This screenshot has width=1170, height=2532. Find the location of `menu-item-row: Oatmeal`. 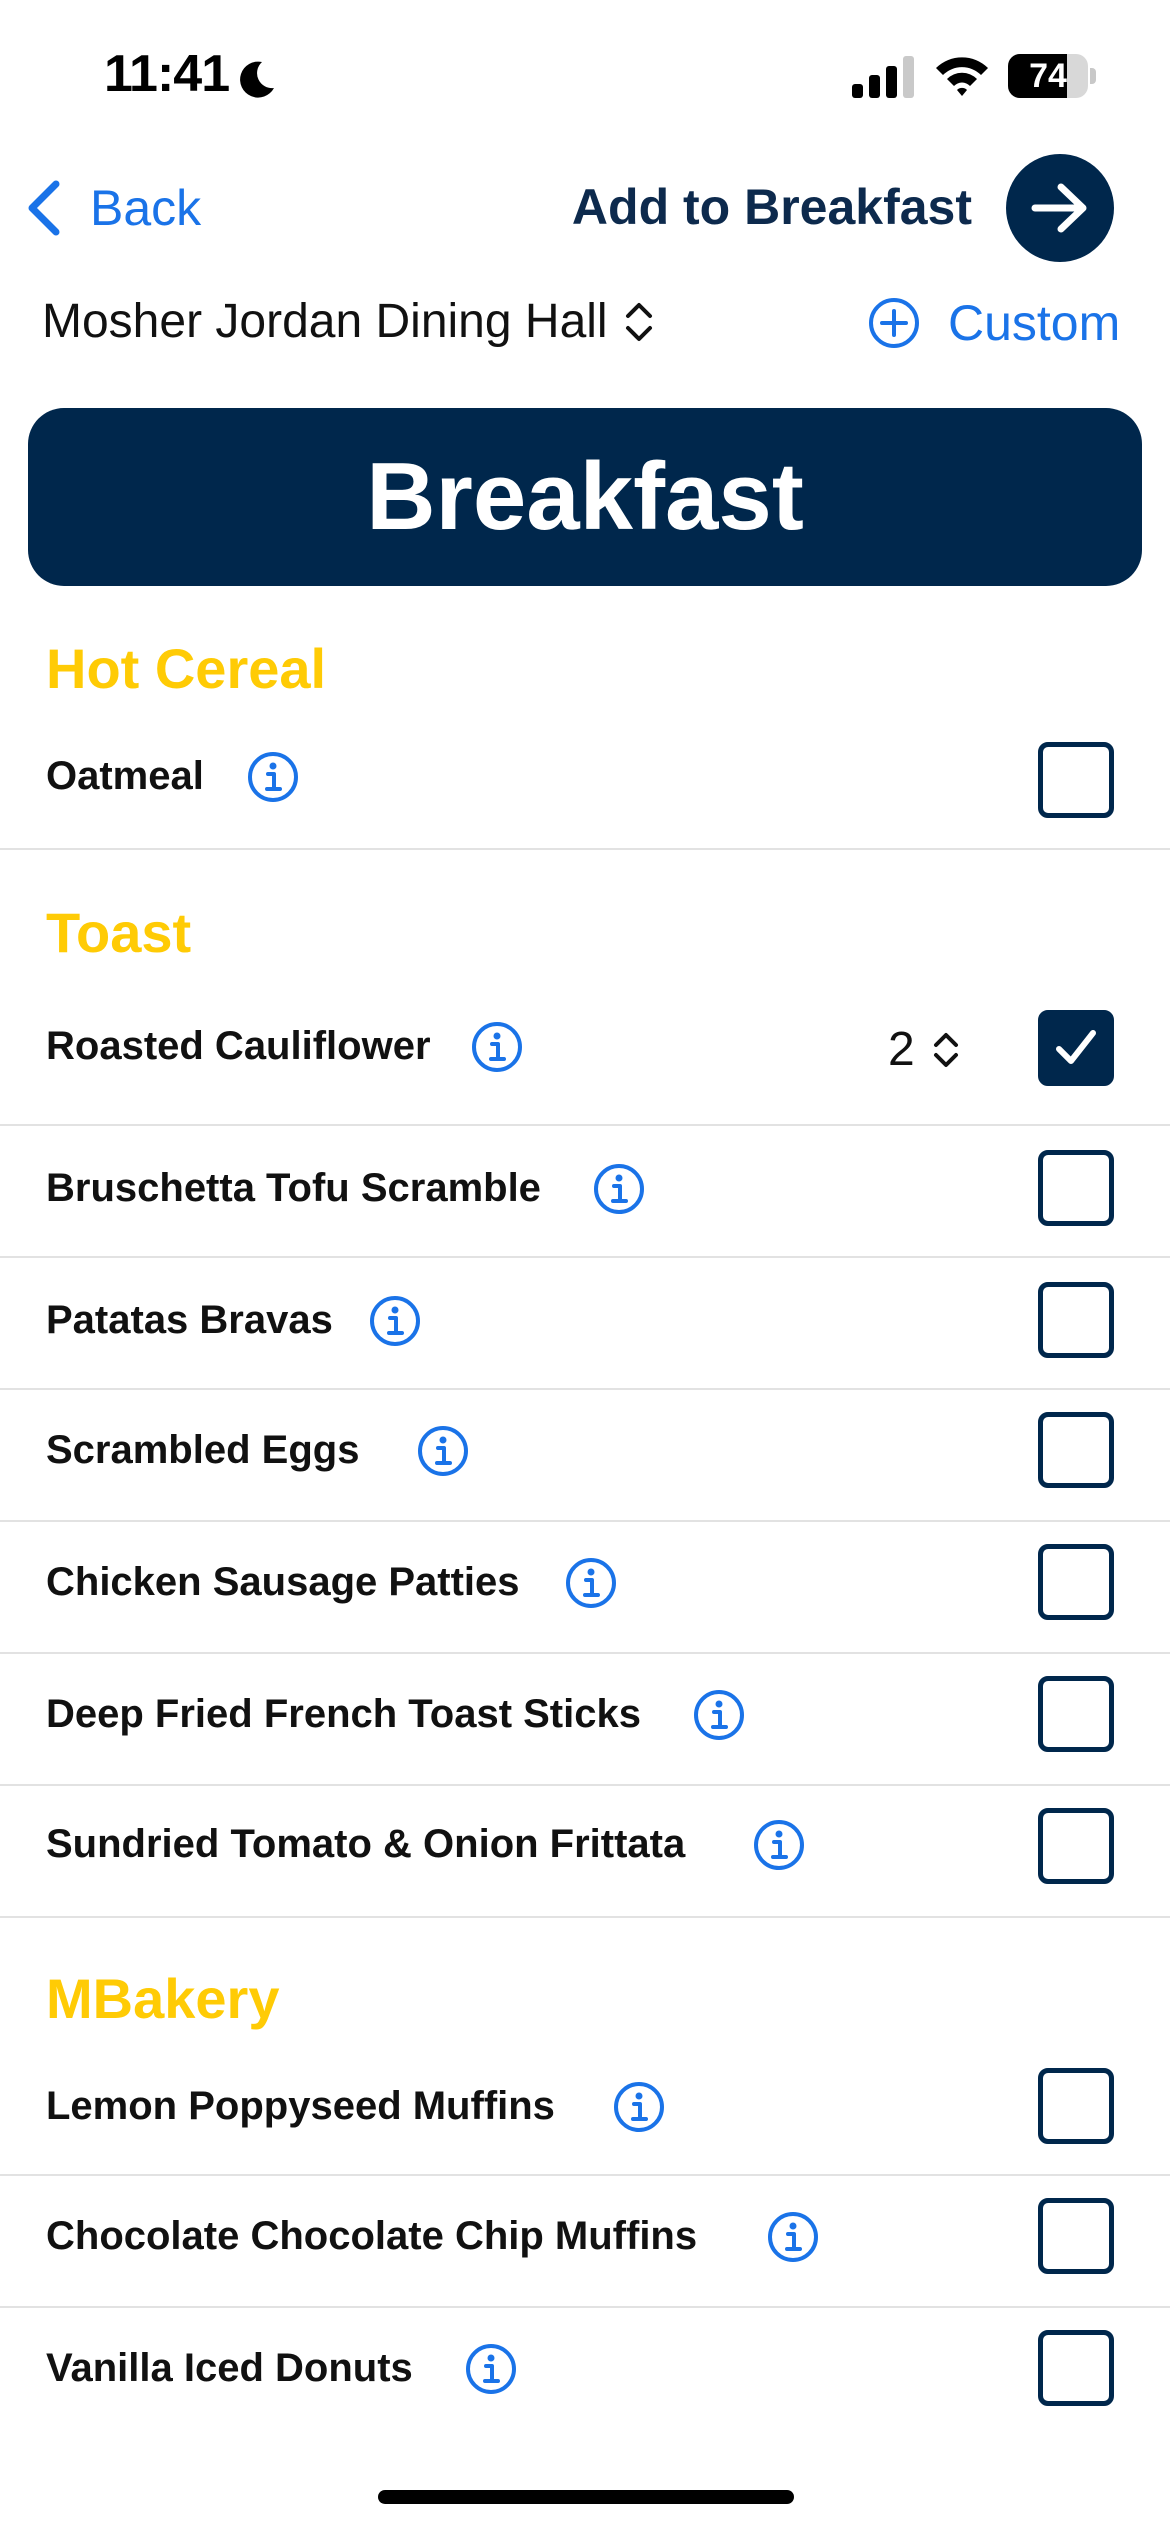

menu-item-row: Oatmeal is located at coordinates (585, 781).